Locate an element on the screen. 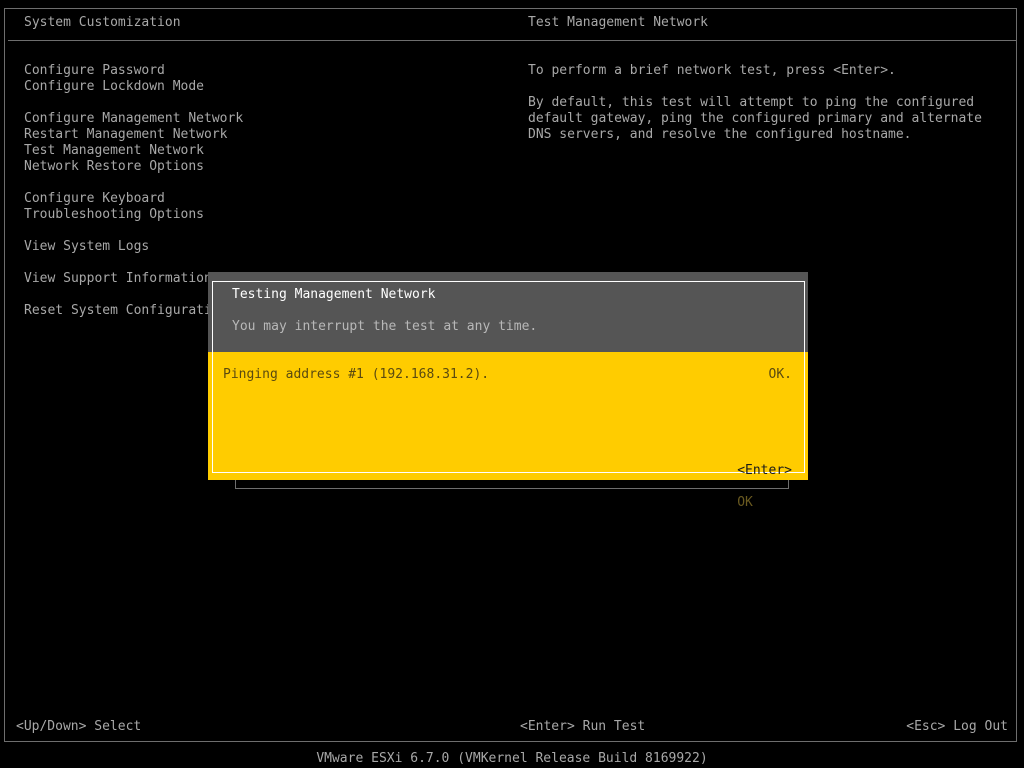  right-pane-title: Test Management Network is located at coordinates (618, 22).